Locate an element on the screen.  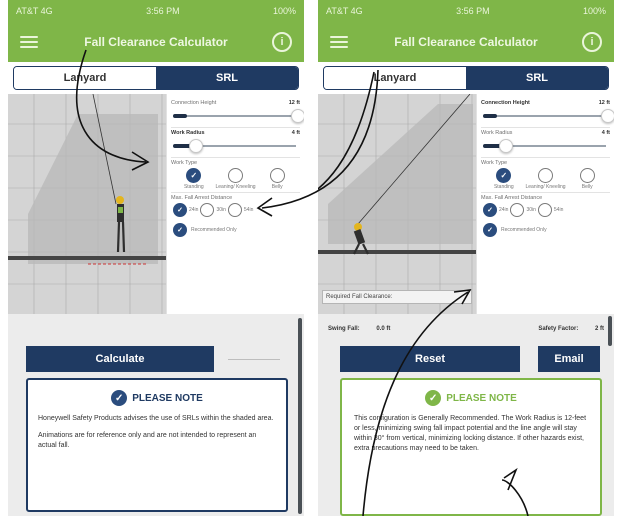
required-fall-clearance-label: Required Fall Clearance: is located at coordinates (397, 297).